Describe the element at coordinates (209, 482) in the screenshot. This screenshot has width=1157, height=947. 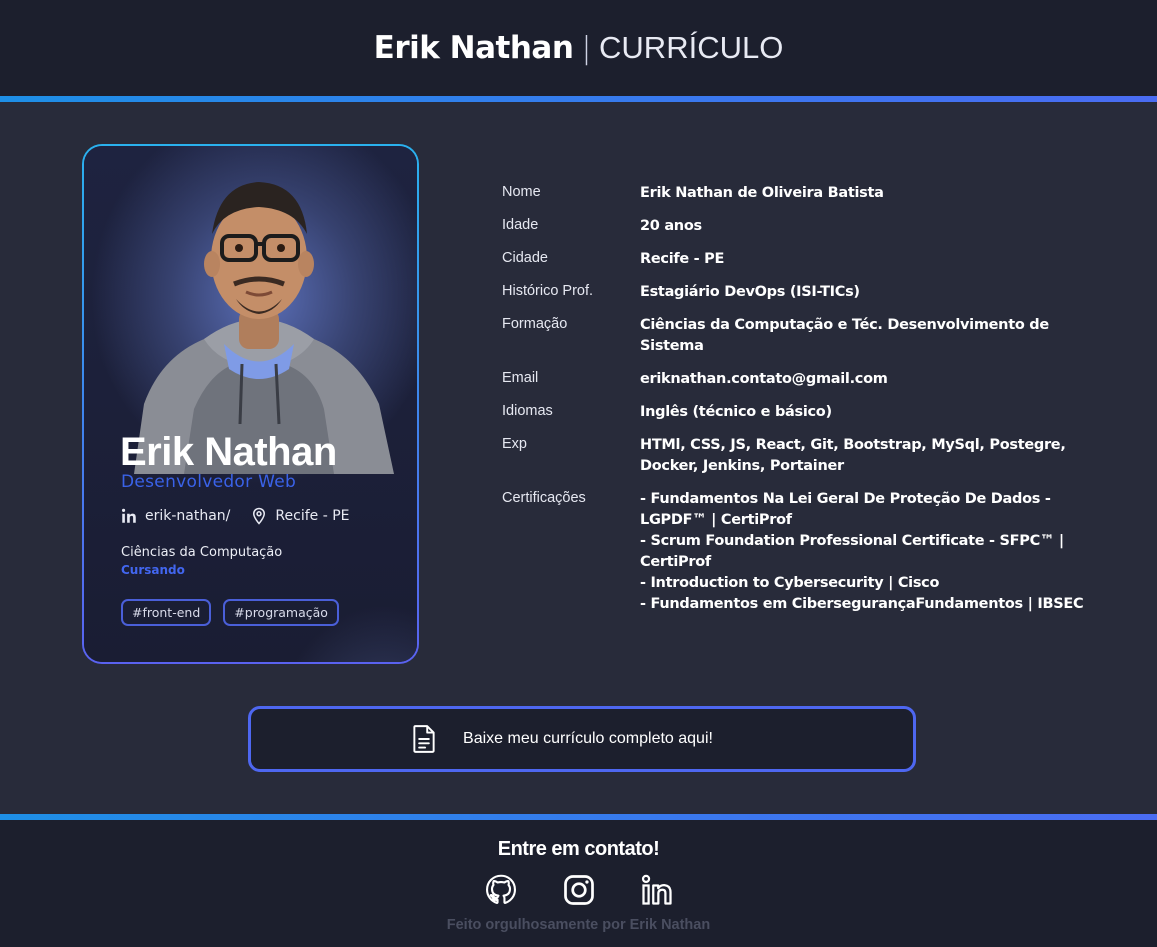
I see `card-role: Desenvolvedor Web` at that location.